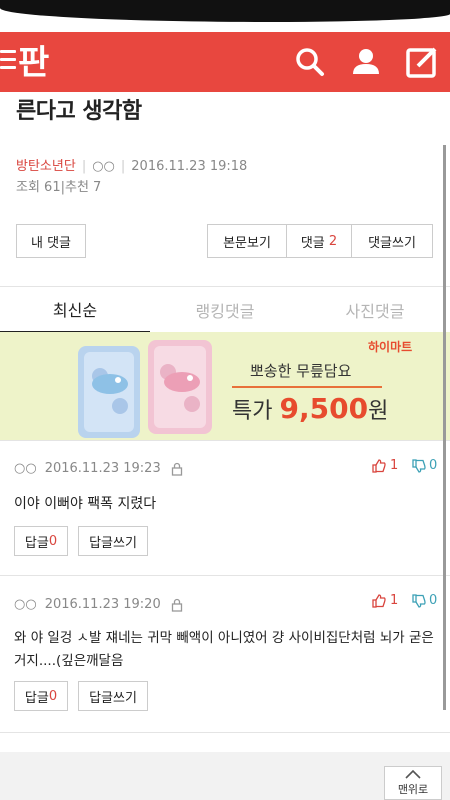 The height and width of the screenshot is (800, 450). What do you see at coordinates (225, 62) in the screenshot?
I see `app-header: 판` at bounding box center [225, 62].